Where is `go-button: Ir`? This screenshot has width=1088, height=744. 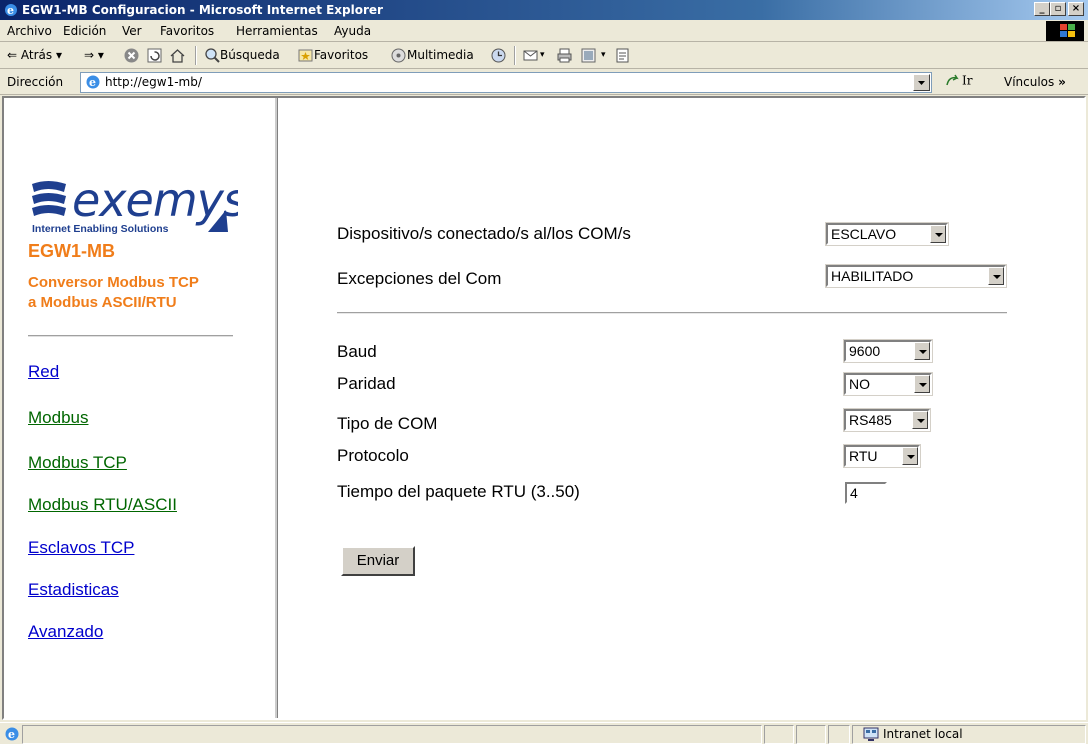
go-button: Ir is located at coordinates (958, 81).